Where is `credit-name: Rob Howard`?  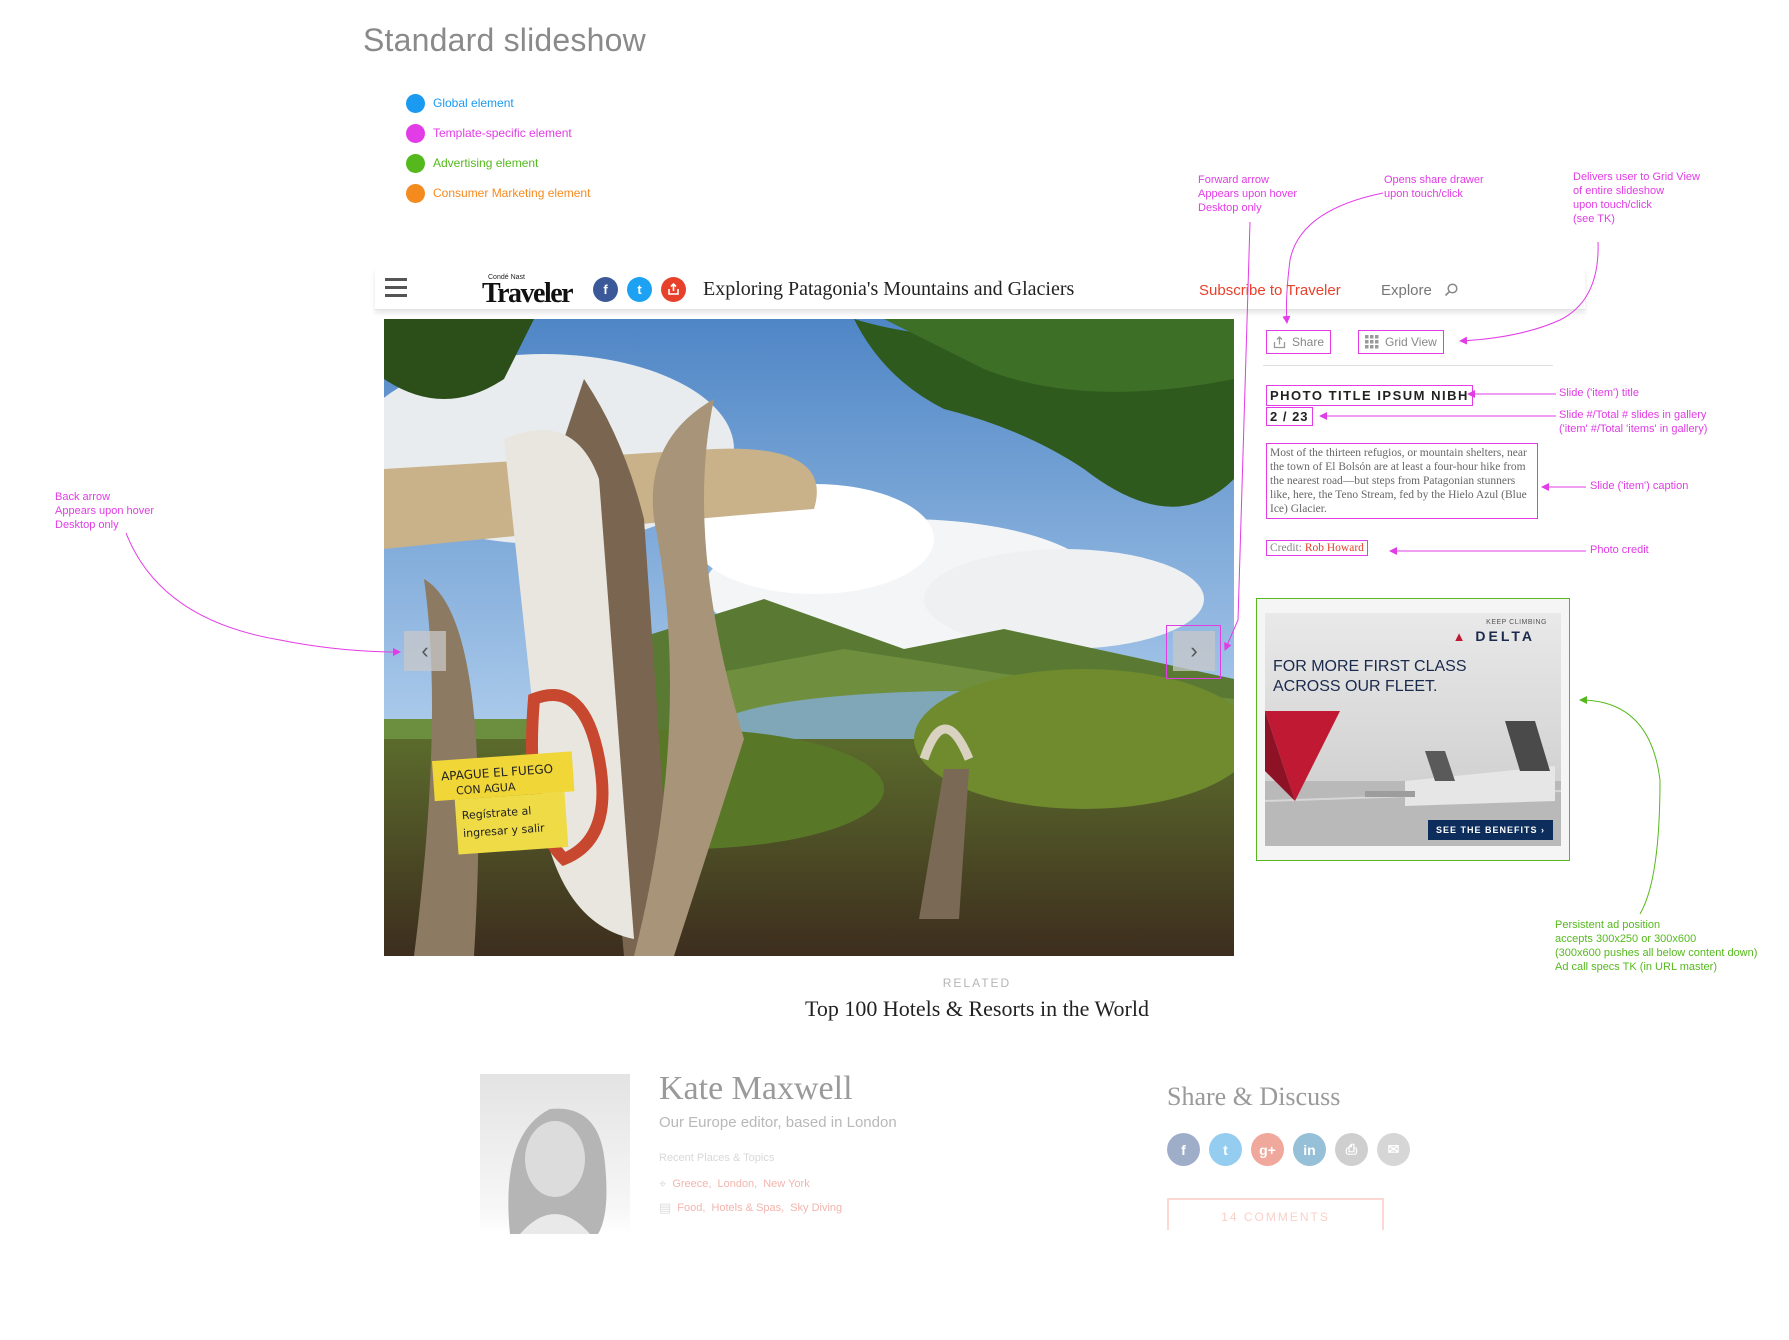 credit-name: Rob Howard is located at coordinates (1334, 548).